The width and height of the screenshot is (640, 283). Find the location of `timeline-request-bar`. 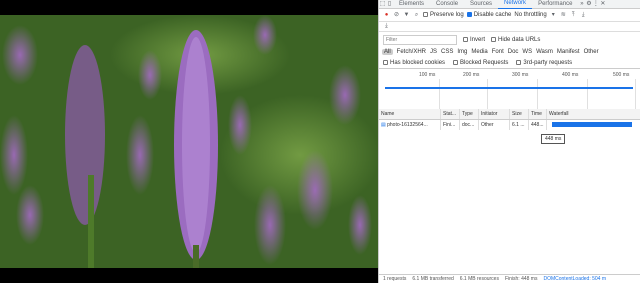

timeline-request-bar is located at coordinates (509, 88).